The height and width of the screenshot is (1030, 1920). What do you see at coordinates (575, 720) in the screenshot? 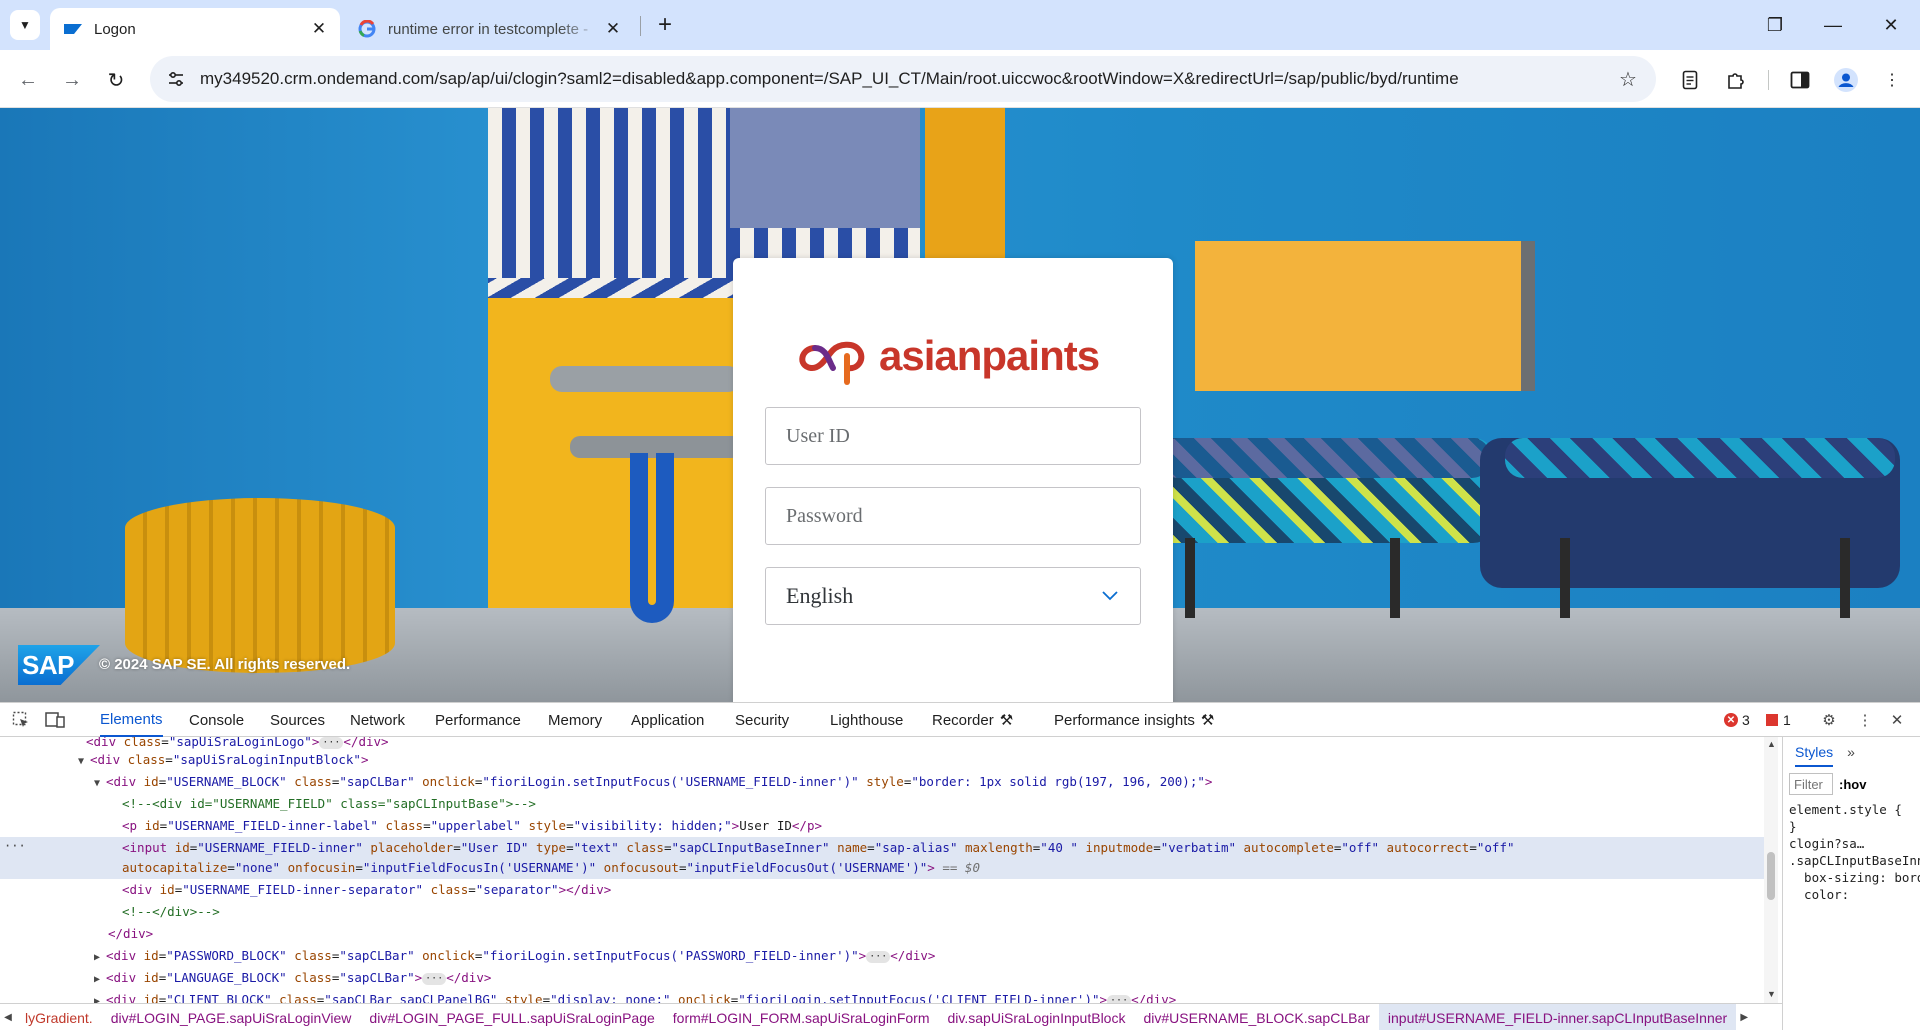
I see `devtools-tab-memory: Memory` at bounding box center [575, 720].